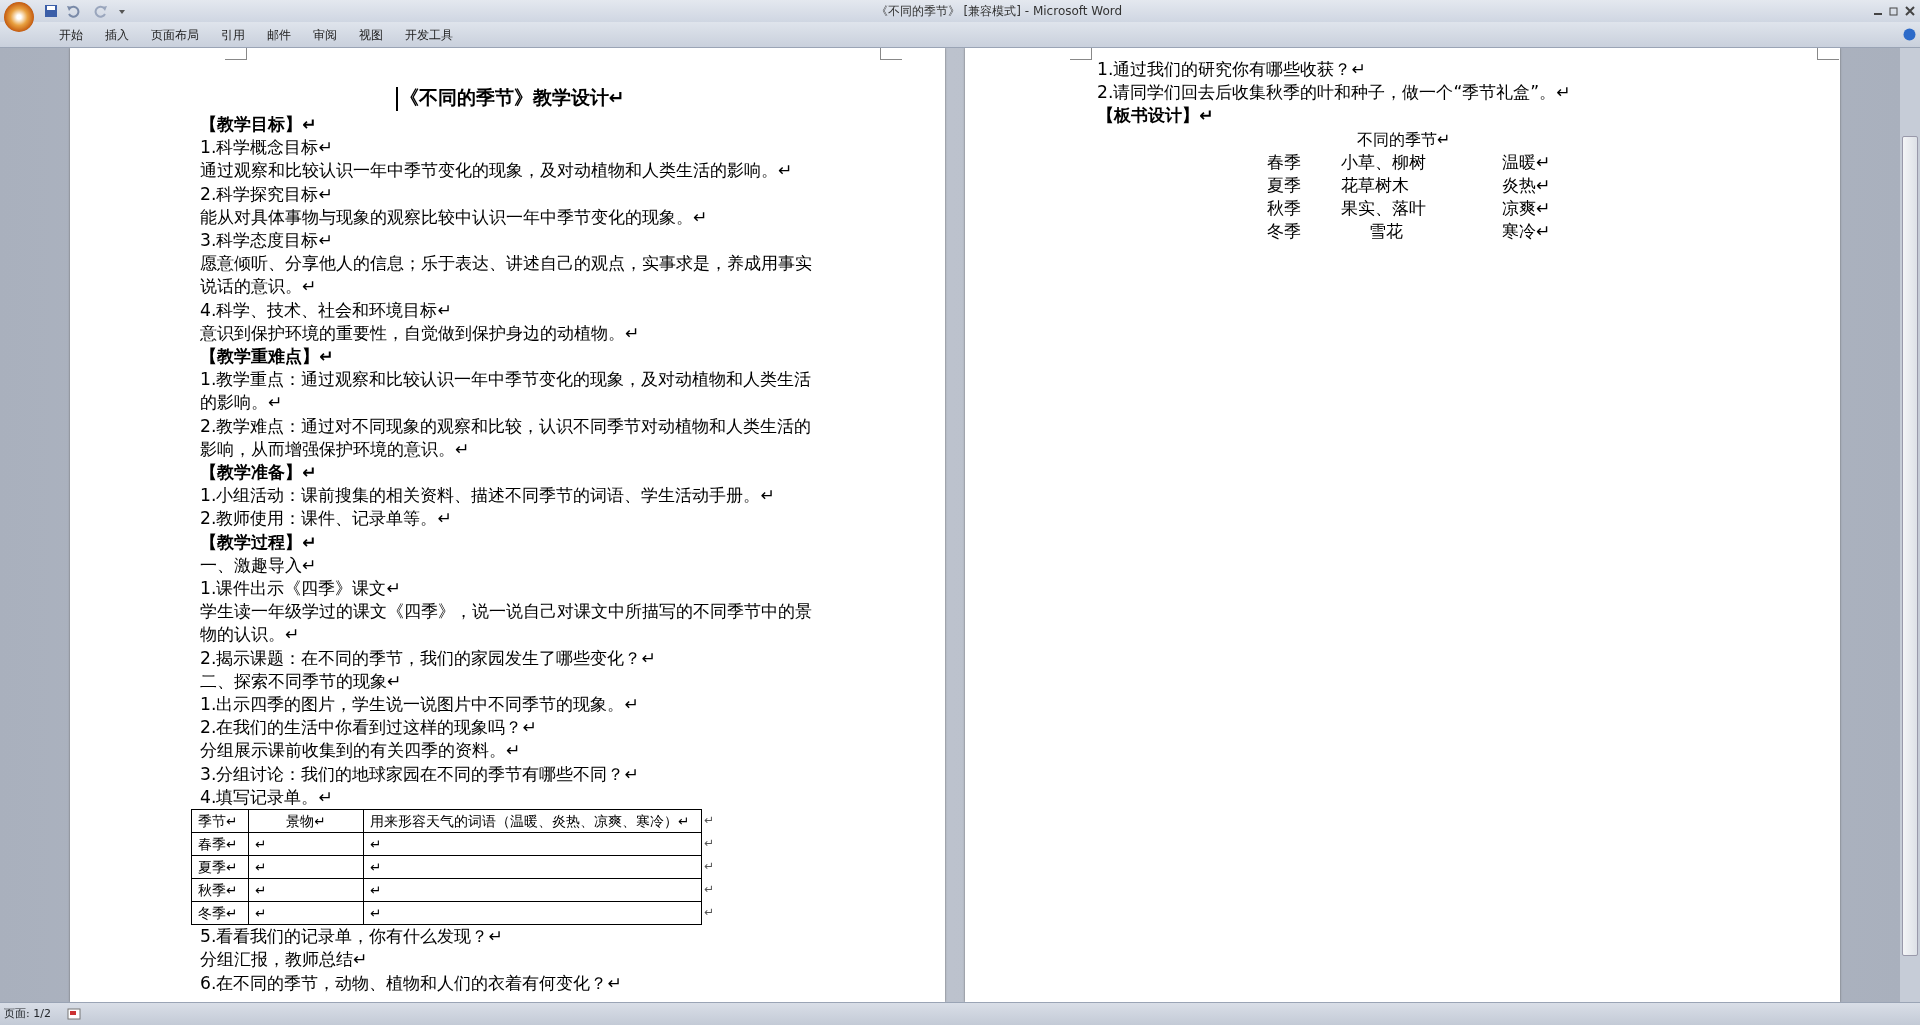 This screenshot has height=1025, width=1920. Describe the element at coordinates (361, 751) in the screenshot. I see `paragraph: 分组展示课前收集到的有关四季的资料。↵` at that location.